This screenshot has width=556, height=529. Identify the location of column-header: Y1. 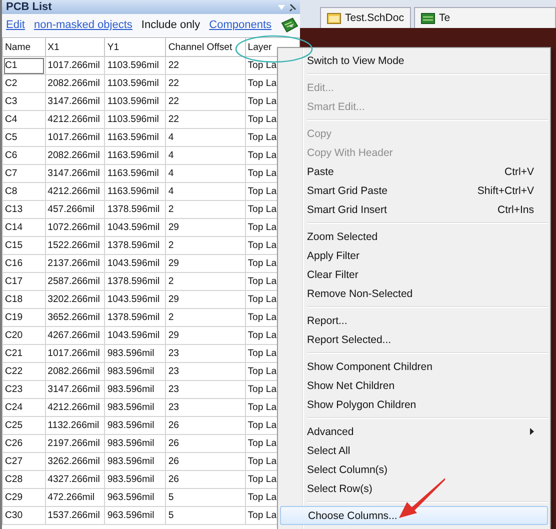
(135, 47).